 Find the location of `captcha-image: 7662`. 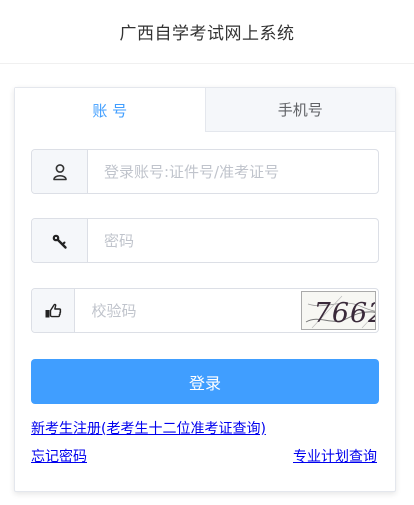

captcha-image: 7662 is located at coordinates (338, 310).